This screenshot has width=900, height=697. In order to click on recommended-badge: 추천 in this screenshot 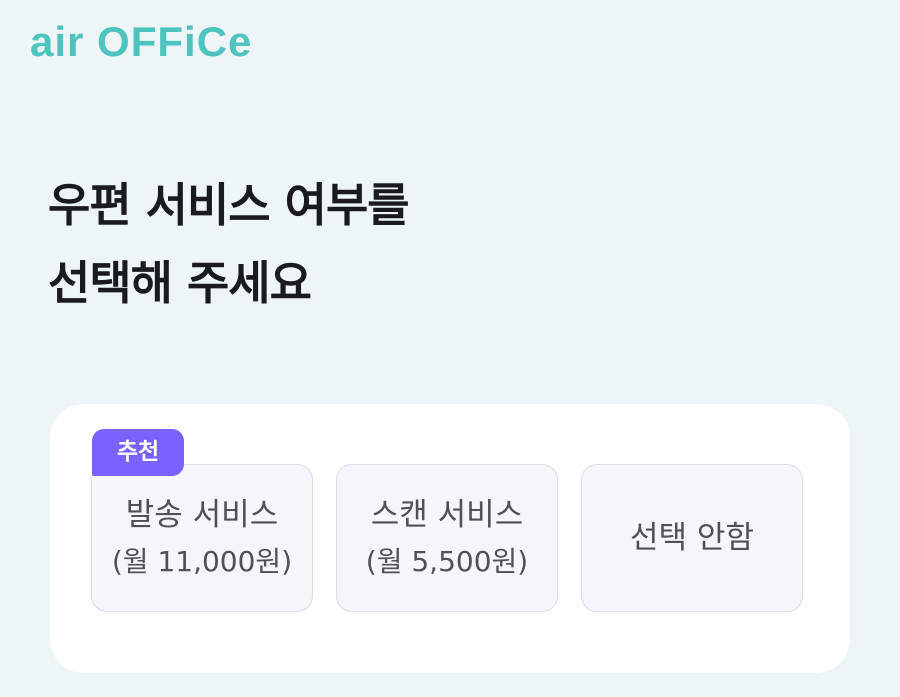, I will do `click(138, 452)`.